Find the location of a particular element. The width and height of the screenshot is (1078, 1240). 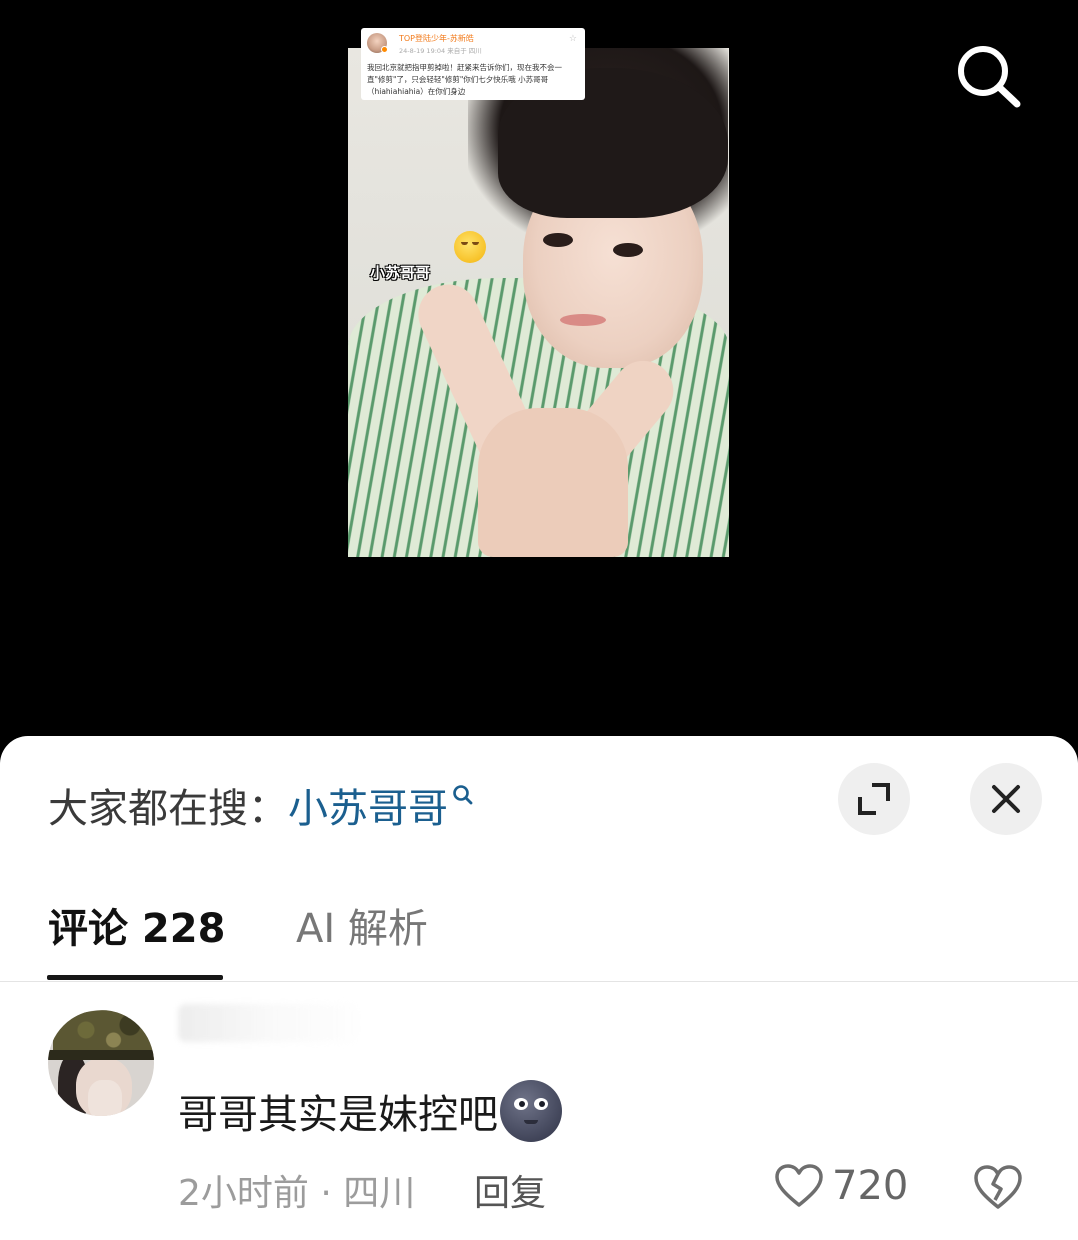

search-hint-prefix: 大家都在搜： is located at coordinates (168, 809).